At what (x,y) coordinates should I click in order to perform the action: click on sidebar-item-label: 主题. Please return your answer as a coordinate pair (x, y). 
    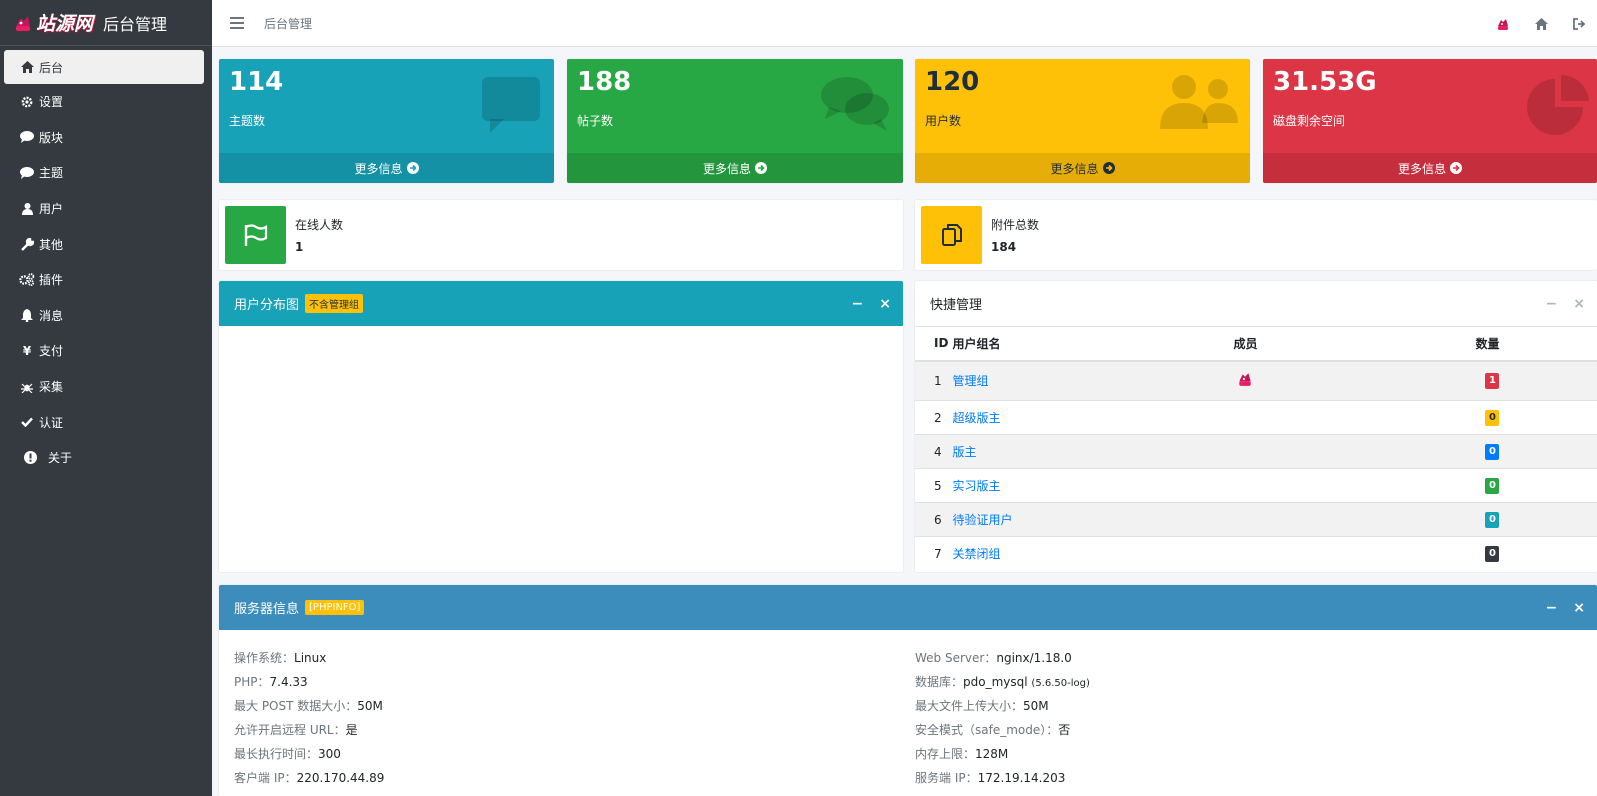
    Looking at the image, I should click on (51, 173).